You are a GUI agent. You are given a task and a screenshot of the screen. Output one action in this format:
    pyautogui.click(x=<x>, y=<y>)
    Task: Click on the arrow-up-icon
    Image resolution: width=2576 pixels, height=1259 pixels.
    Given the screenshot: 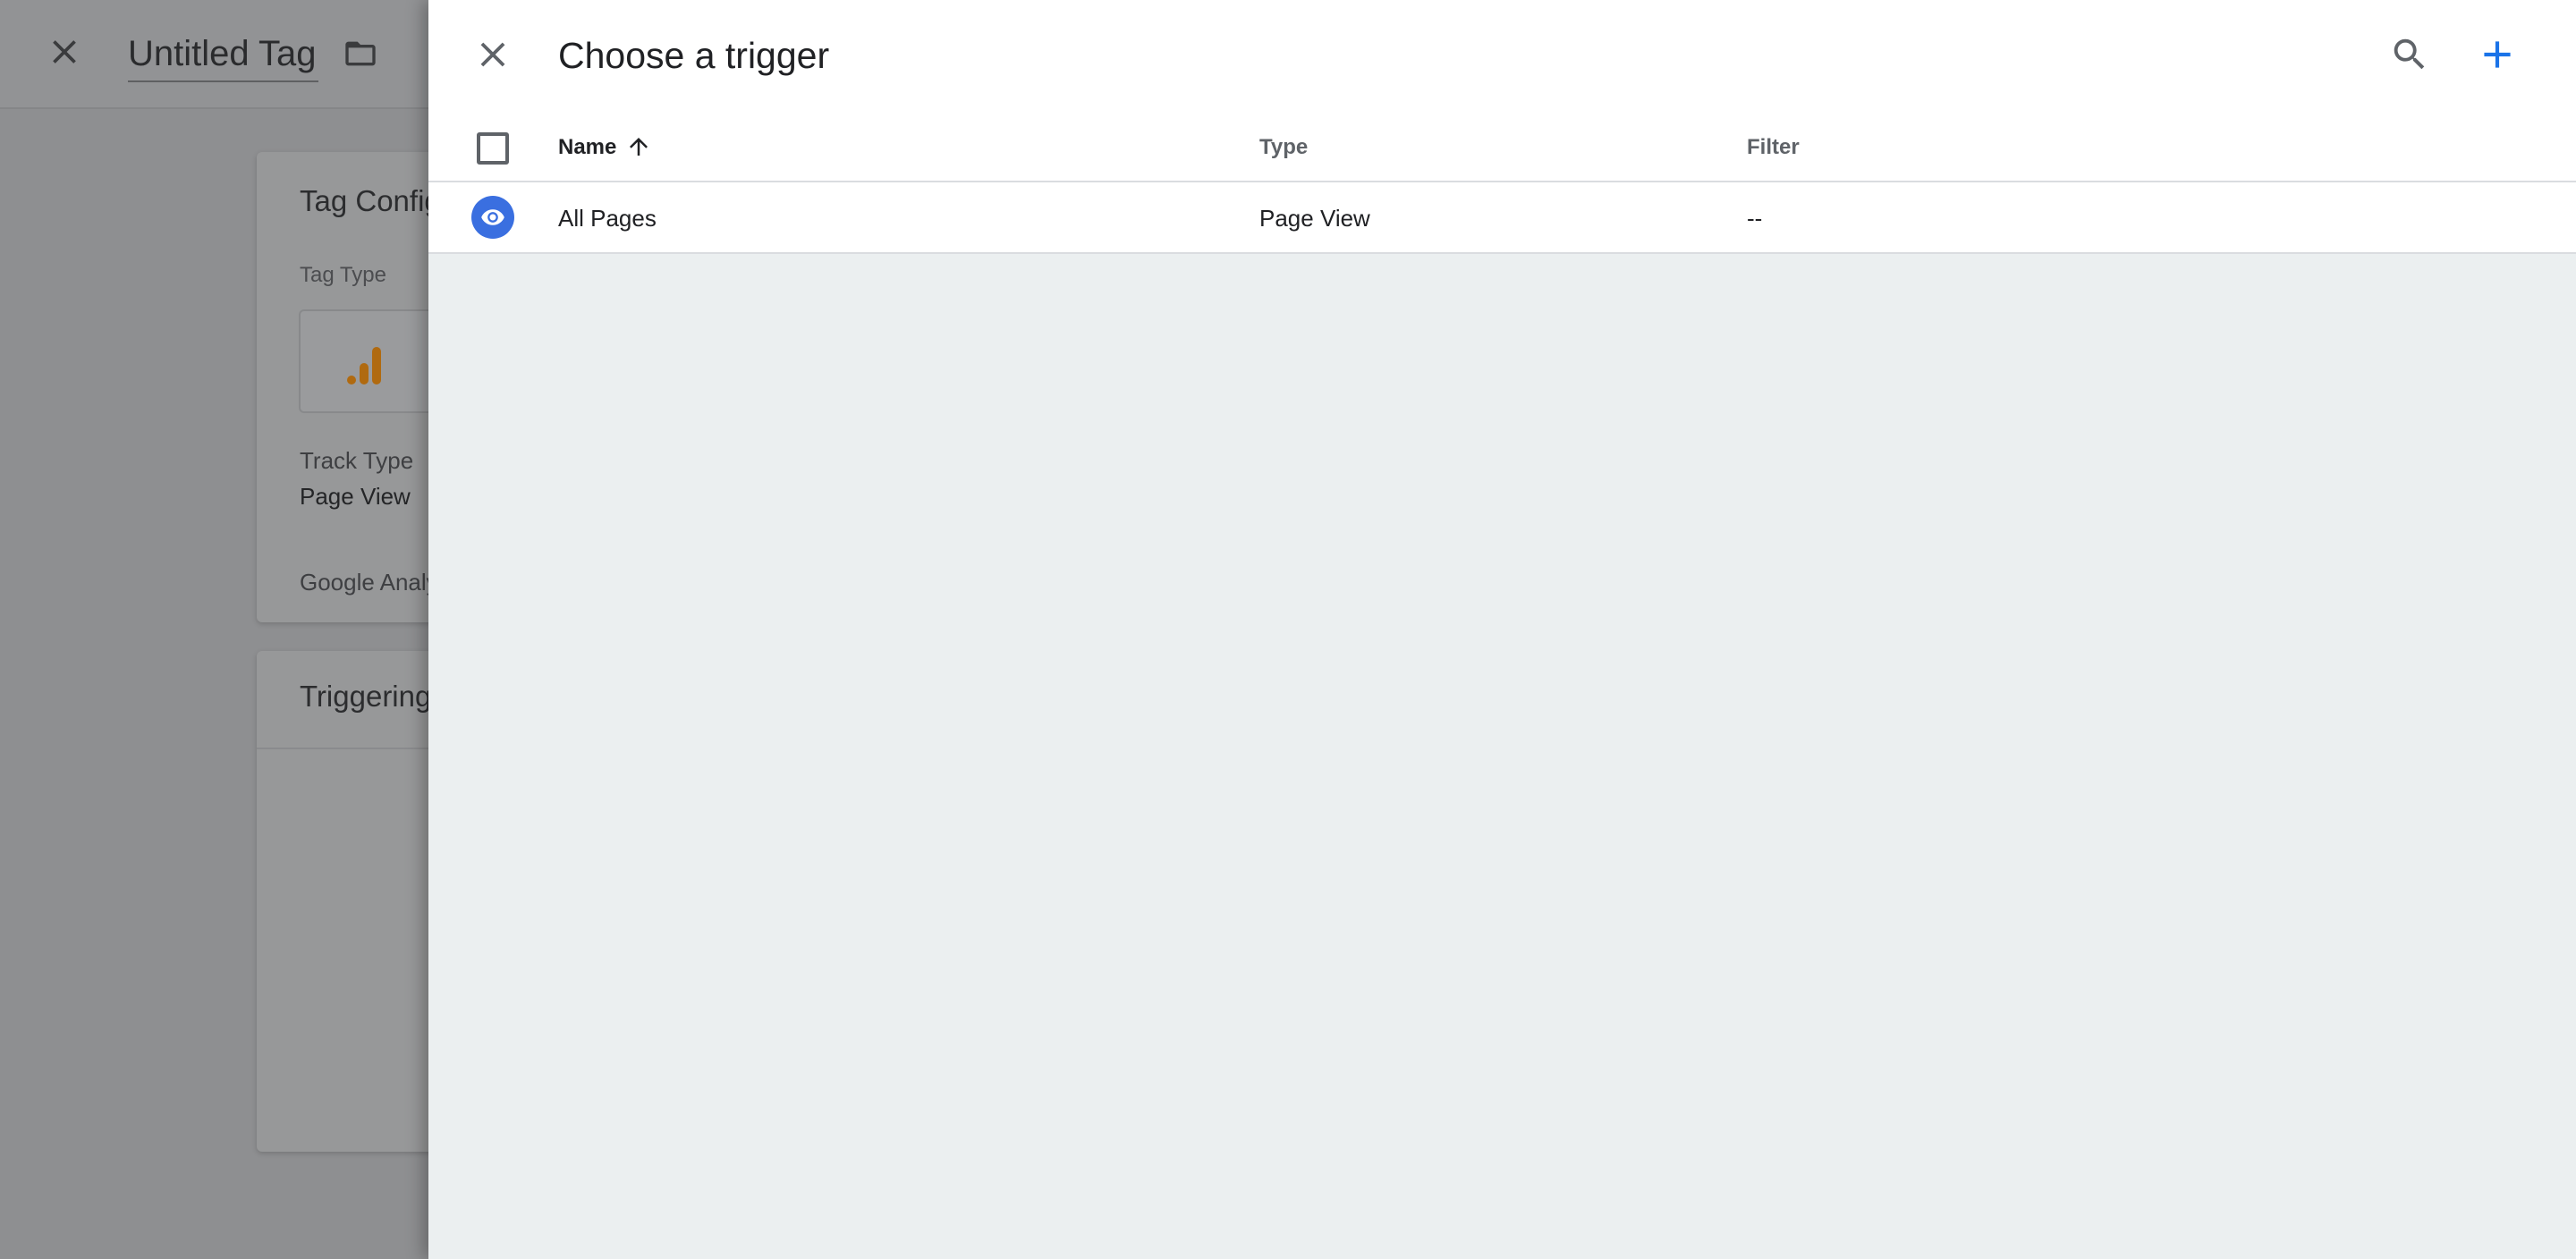 What is the action you would take?
    pyautogui.click(x=638, y=146)
    